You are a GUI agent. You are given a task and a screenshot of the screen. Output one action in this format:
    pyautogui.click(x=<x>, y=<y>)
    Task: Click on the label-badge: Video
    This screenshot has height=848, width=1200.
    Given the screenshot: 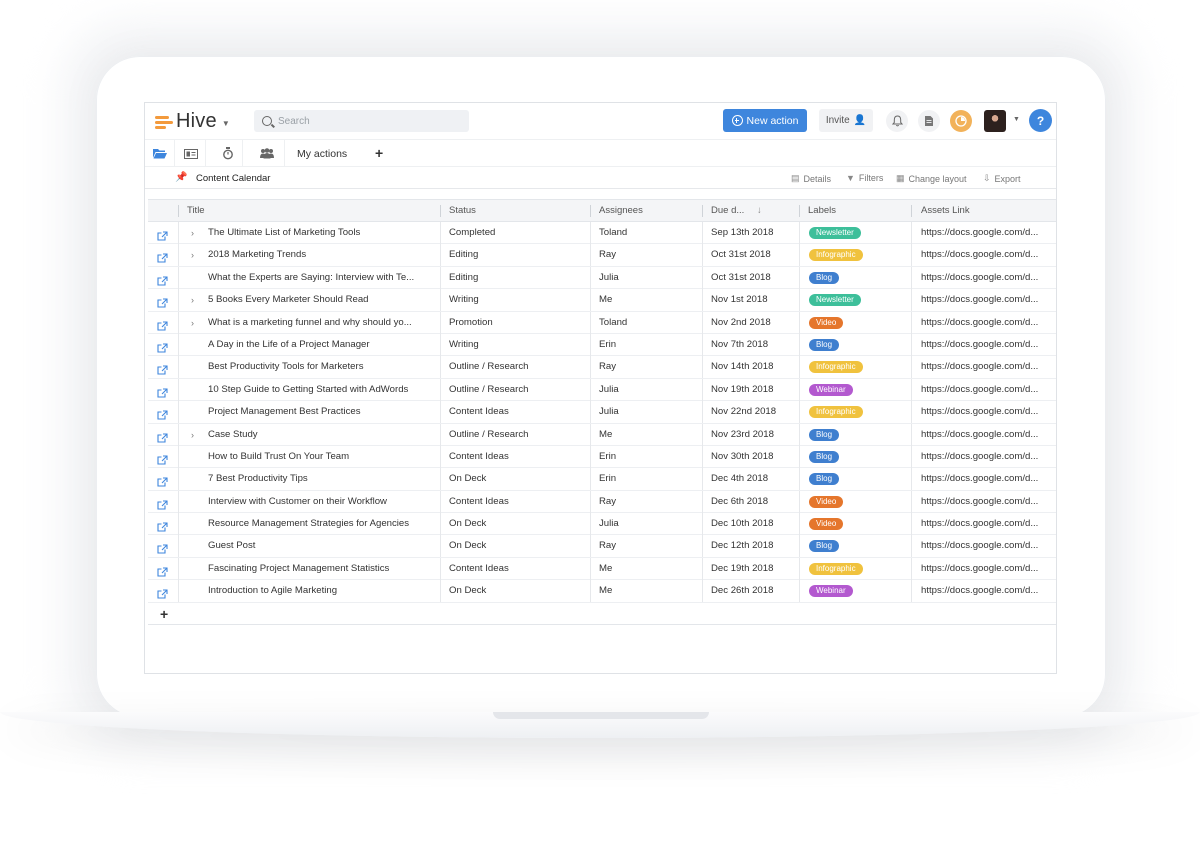 What is the action you would take?
    pyautogui.click(x=826, y=501)
    